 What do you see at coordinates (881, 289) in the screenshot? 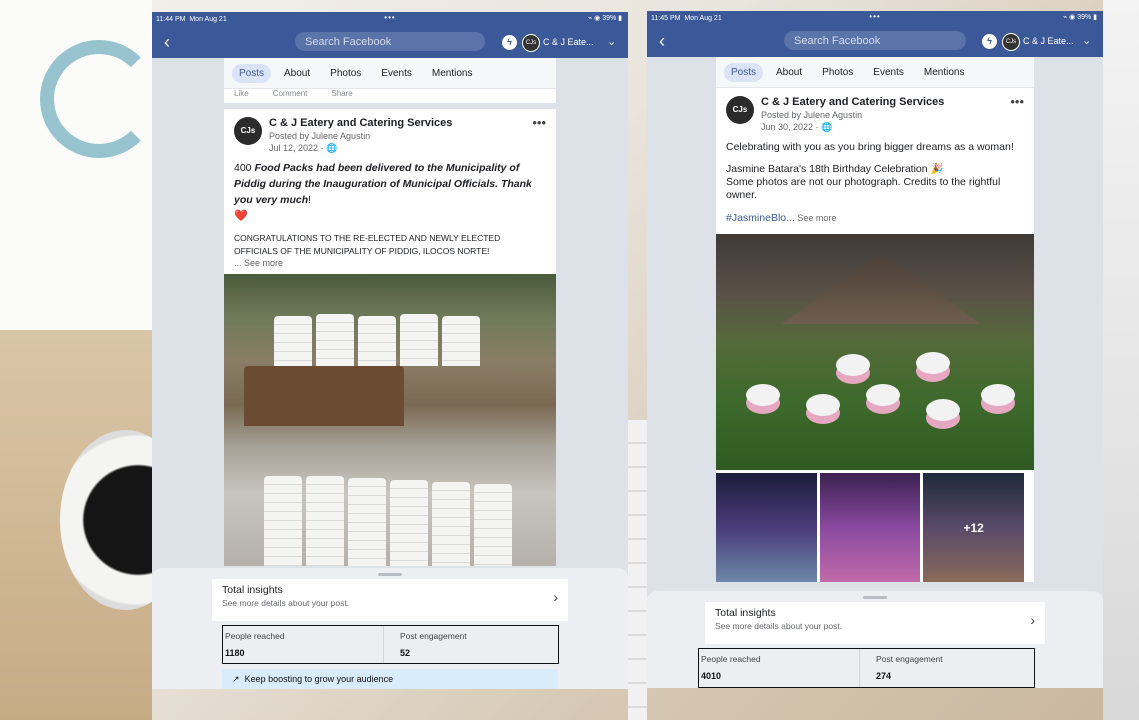
I see `tent-roof` at bounding box center [881, 289].